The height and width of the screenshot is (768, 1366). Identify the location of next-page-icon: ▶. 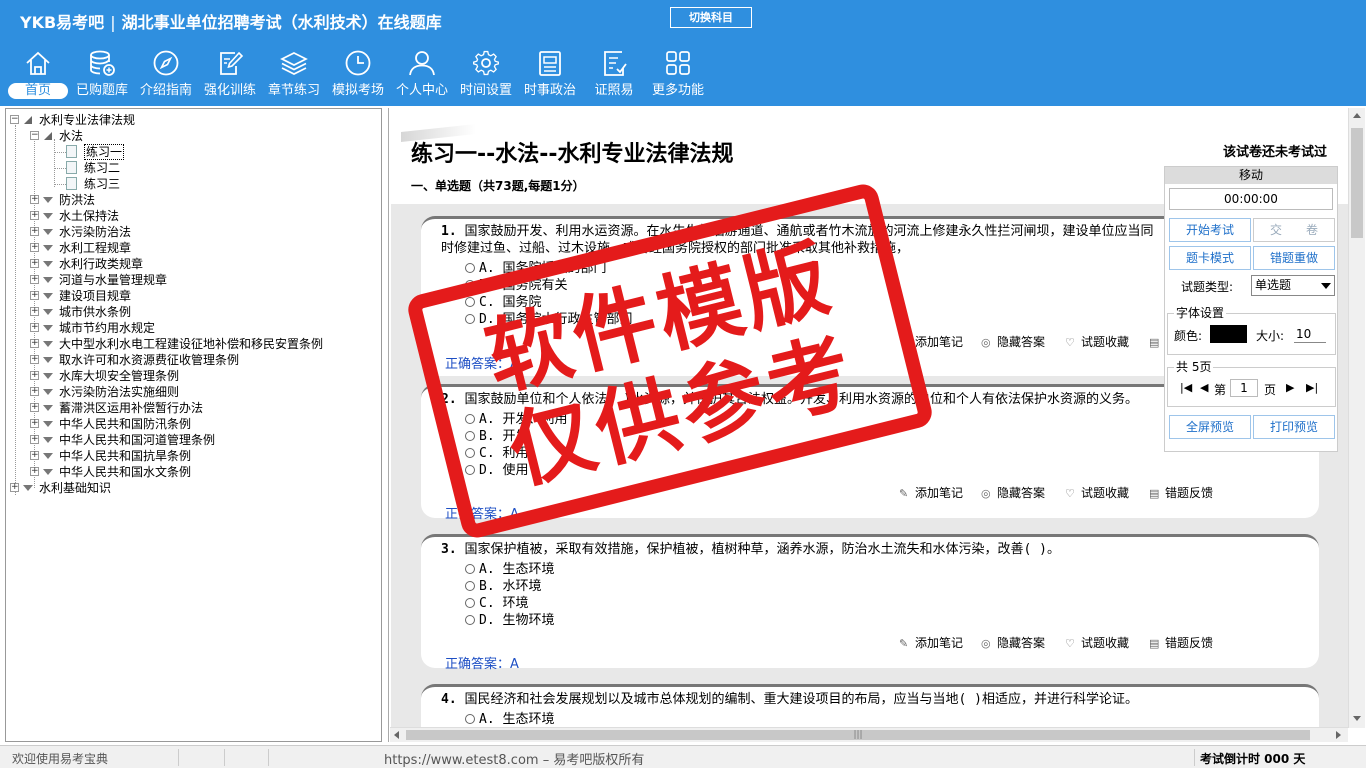
(1290, 387).